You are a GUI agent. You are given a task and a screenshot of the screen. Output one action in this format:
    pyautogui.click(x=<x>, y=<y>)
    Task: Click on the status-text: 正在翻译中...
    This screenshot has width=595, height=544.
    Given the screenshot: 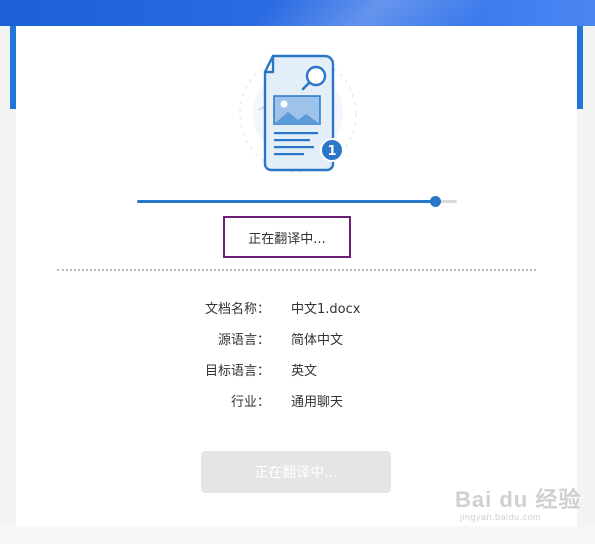 What is the action you would take?
    pyautogui.click(x=287, y=237)
    